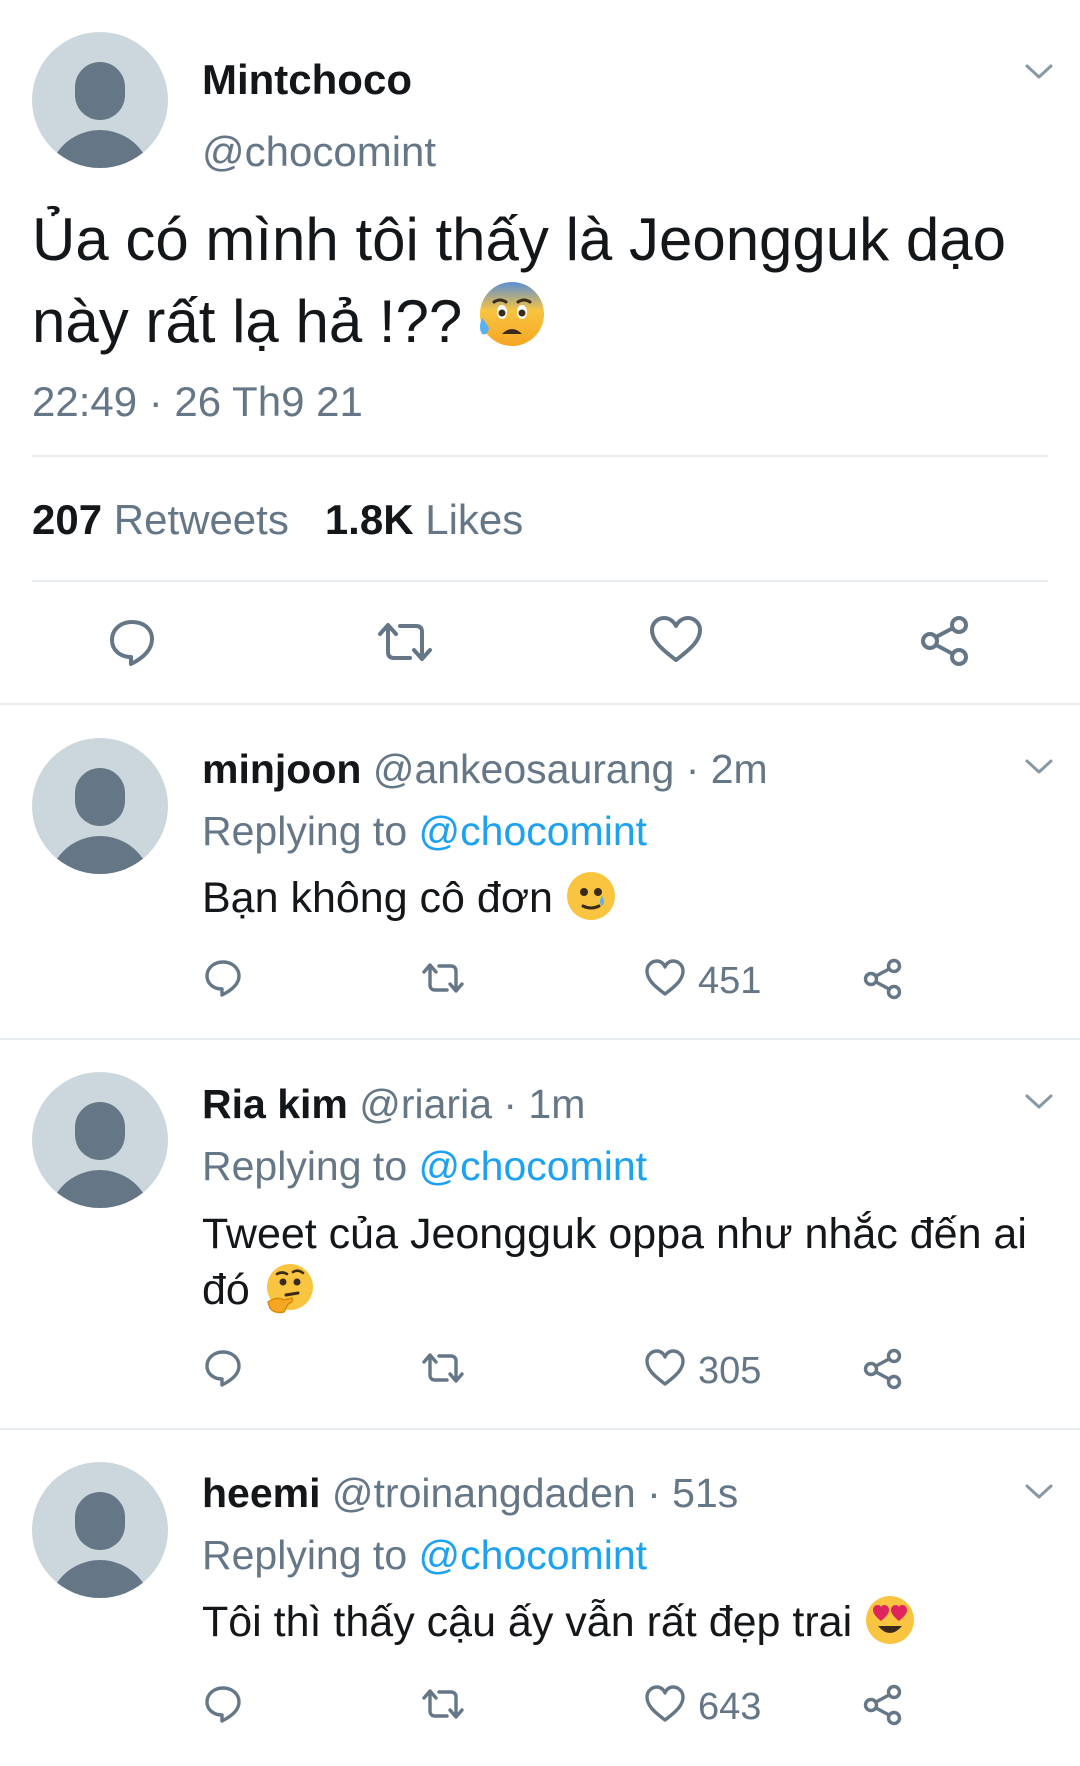  What do you see at coordinates (307, 80) in the screenshot?
I see `author-name: Mintchoco` at bounding box center [307, 80].